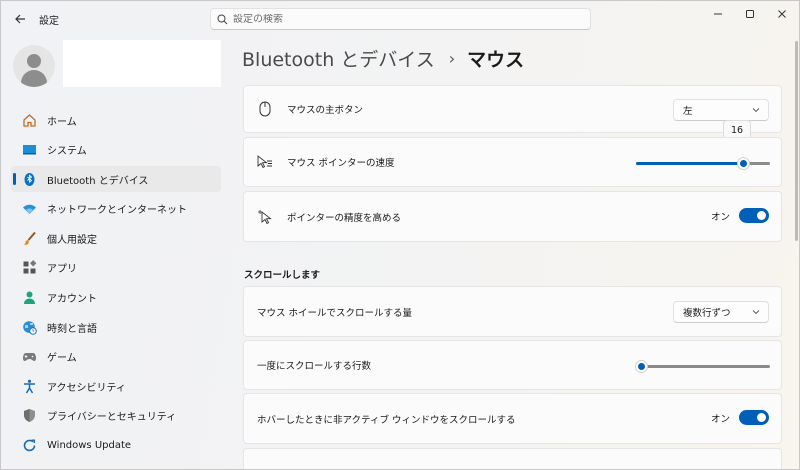 Image resolution: width=800 pixels, height=470 pixels. I want to click on setting-label: ホバーしたときに非アクティブ ウィンドウをスクロールする, so click(386, 420).